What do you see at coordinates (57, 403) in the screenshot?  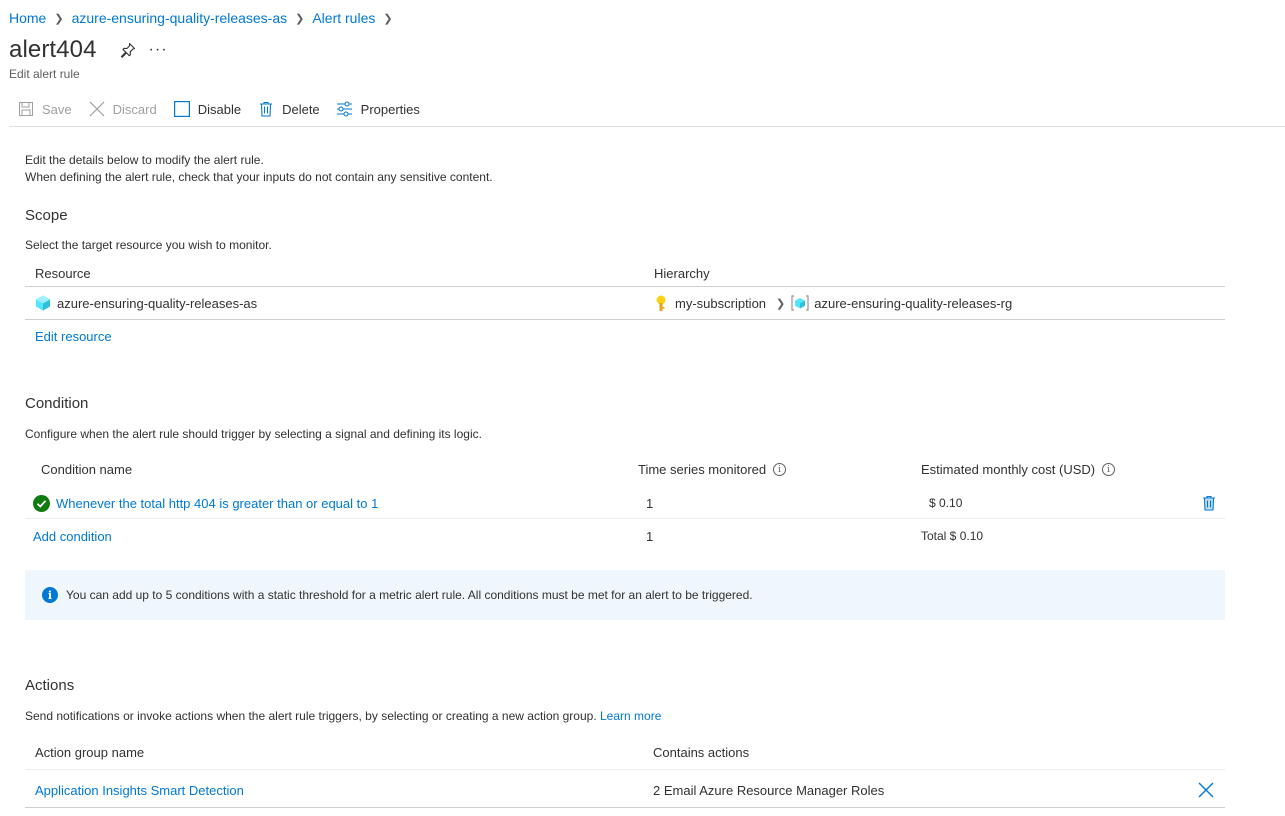 I see `condition-title: Condition` at bounding box center [57, 403].